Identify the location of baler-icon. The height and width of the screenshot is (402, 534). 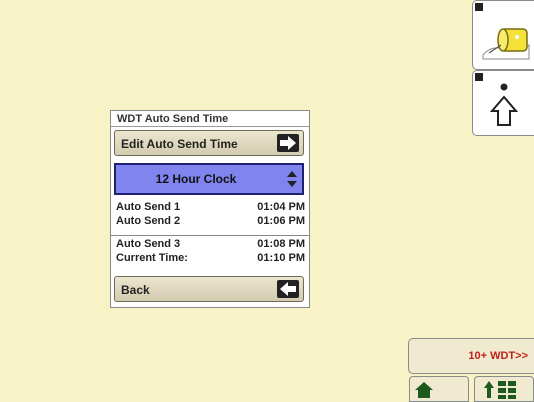
(506, 44).